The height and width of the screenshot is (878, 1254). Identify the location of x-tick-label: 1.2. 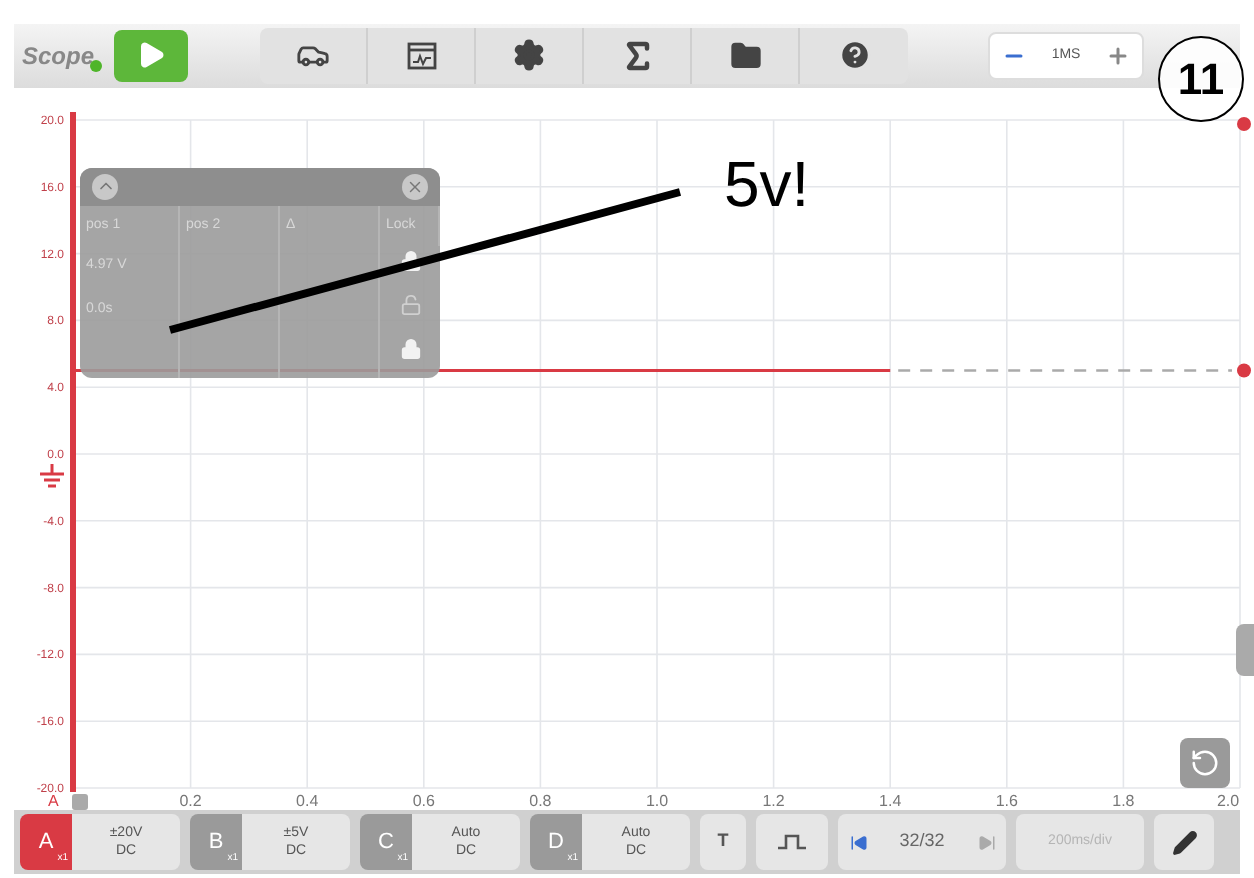
(773, 800).